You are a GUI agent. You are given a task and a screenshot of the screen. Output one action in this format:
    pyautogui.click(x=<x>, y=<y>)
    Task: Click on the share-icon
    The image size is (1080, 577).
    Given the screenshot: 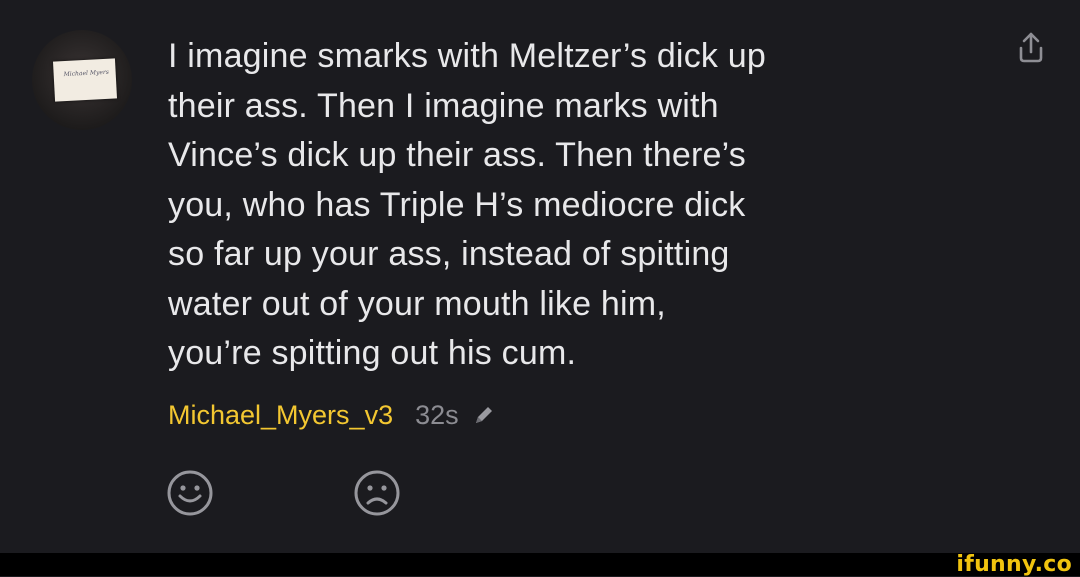 What is the action you would take?
    pyautogui.click(x=1031, y=48)
    